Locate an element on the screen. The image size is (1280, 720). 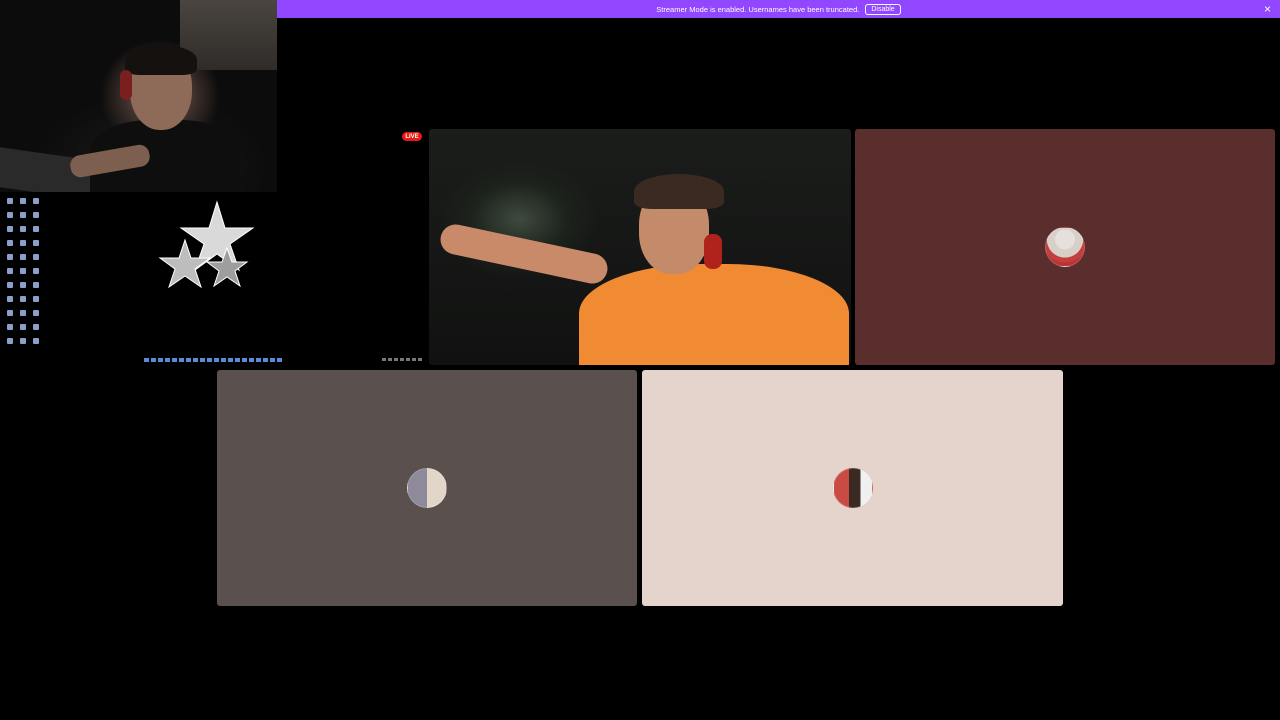
desktop-screen-share is located at coordinates (214, 278).